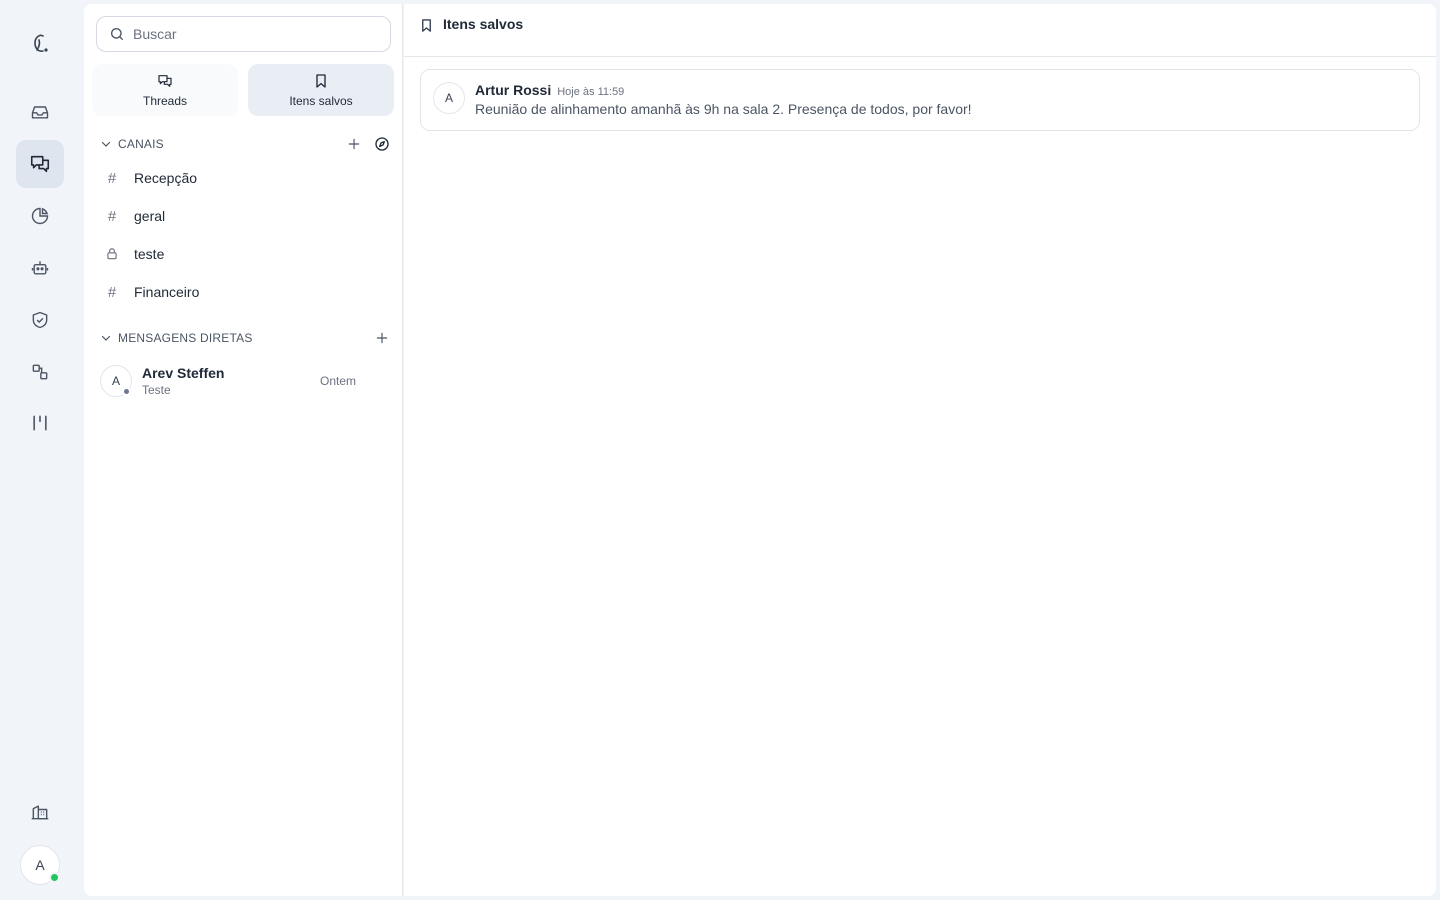  I want to click on channel-item-teste: teste, so click(245, 254).